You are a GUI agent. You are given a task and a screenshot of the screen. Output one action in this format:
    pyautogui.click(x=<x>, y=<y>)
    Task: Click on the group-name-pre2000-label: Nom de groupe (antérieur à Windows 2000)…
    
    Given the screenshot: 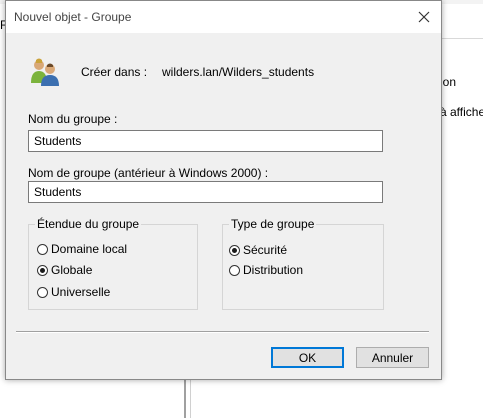 What is the action you would take?
    pyautogui.click(x=148, y=173)
    